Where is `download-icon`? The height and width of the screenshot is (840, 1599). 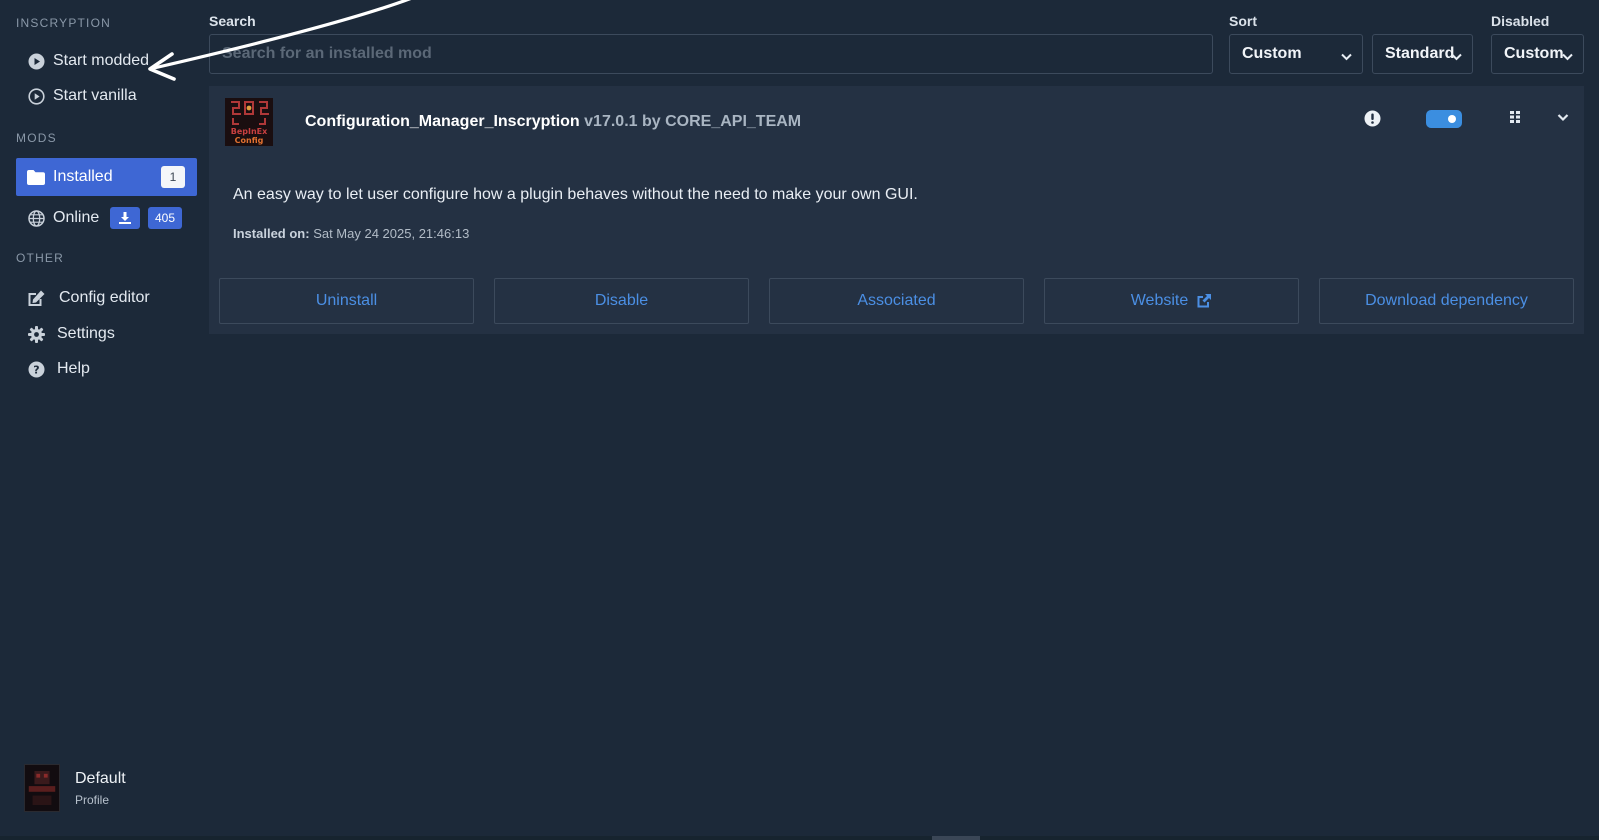 download-icon is located at coordinates (125, 218).